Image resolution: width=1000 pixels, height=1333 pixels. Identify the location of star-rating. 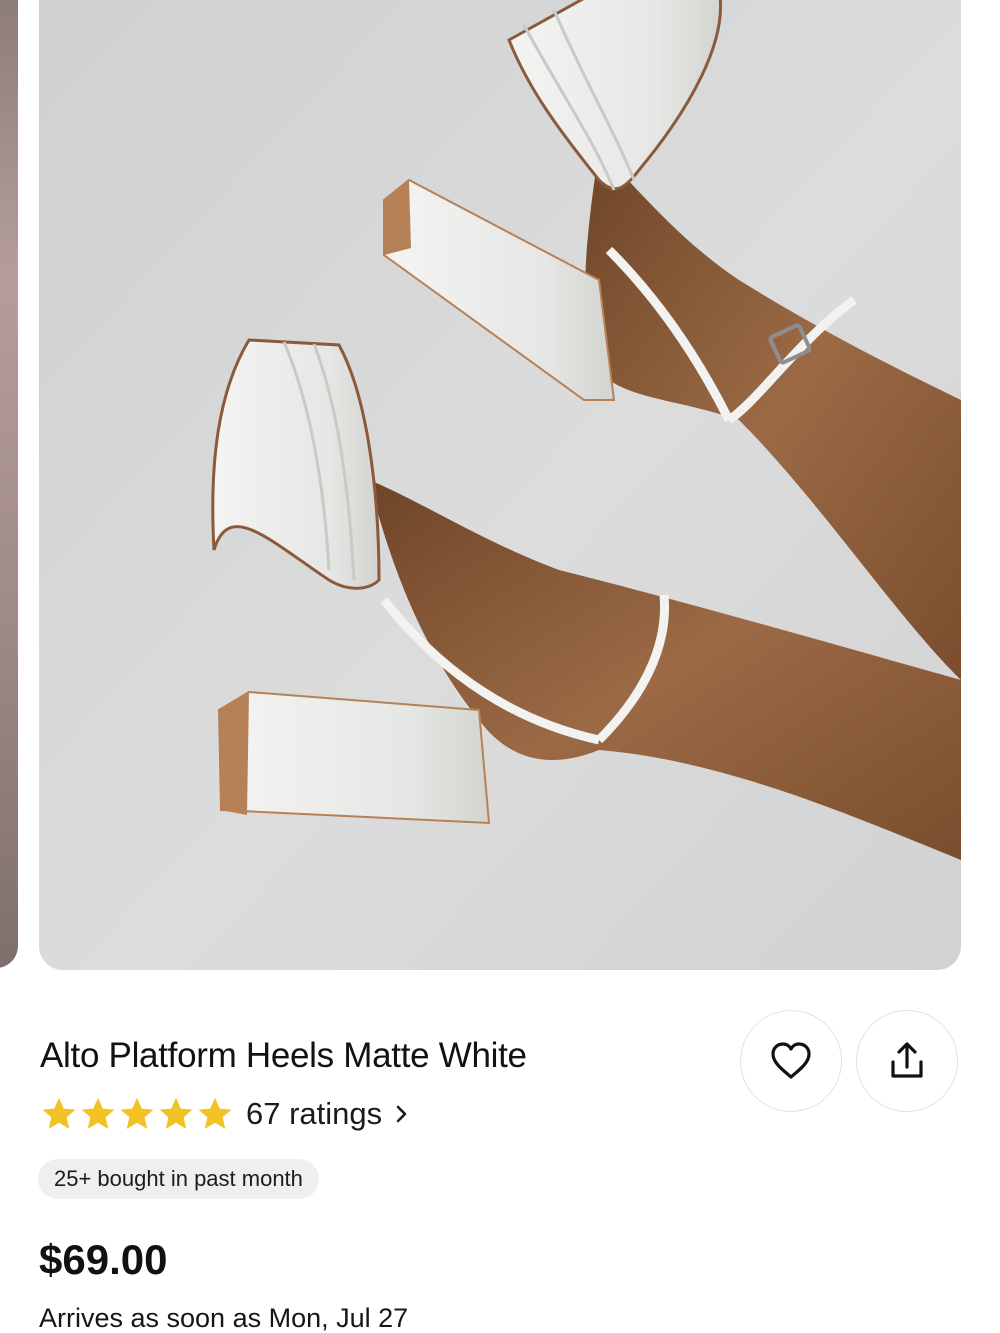
(137, 1114).